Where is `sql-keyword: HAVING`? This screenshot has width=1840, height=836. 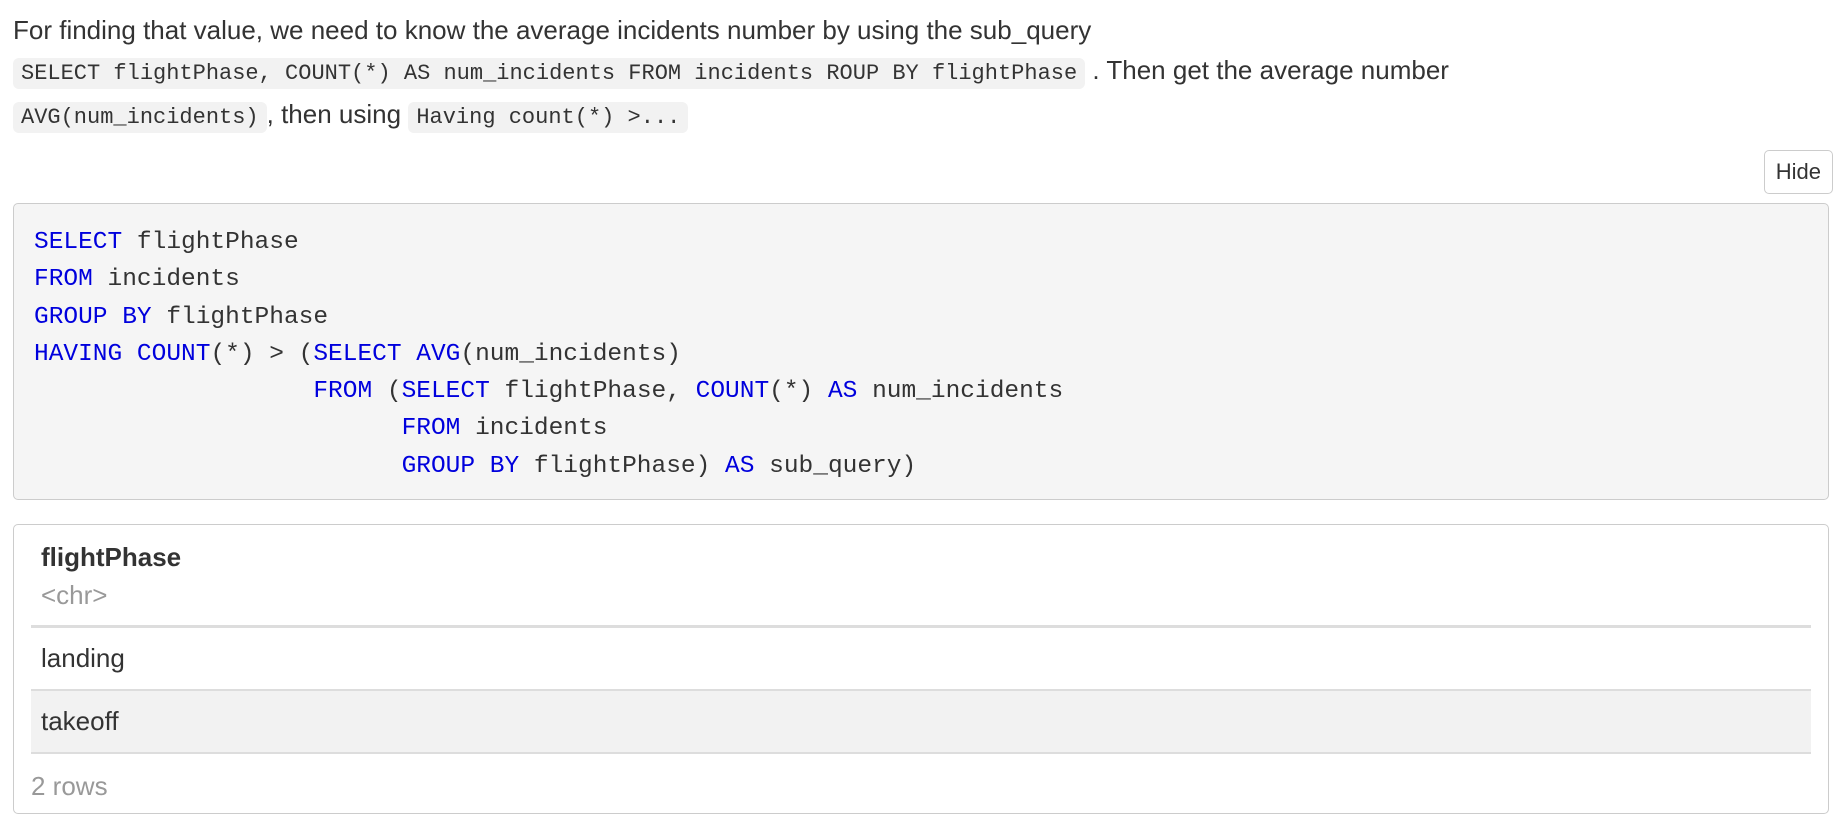
sql-keyword: HAVING is located at coordinates (78, 354).